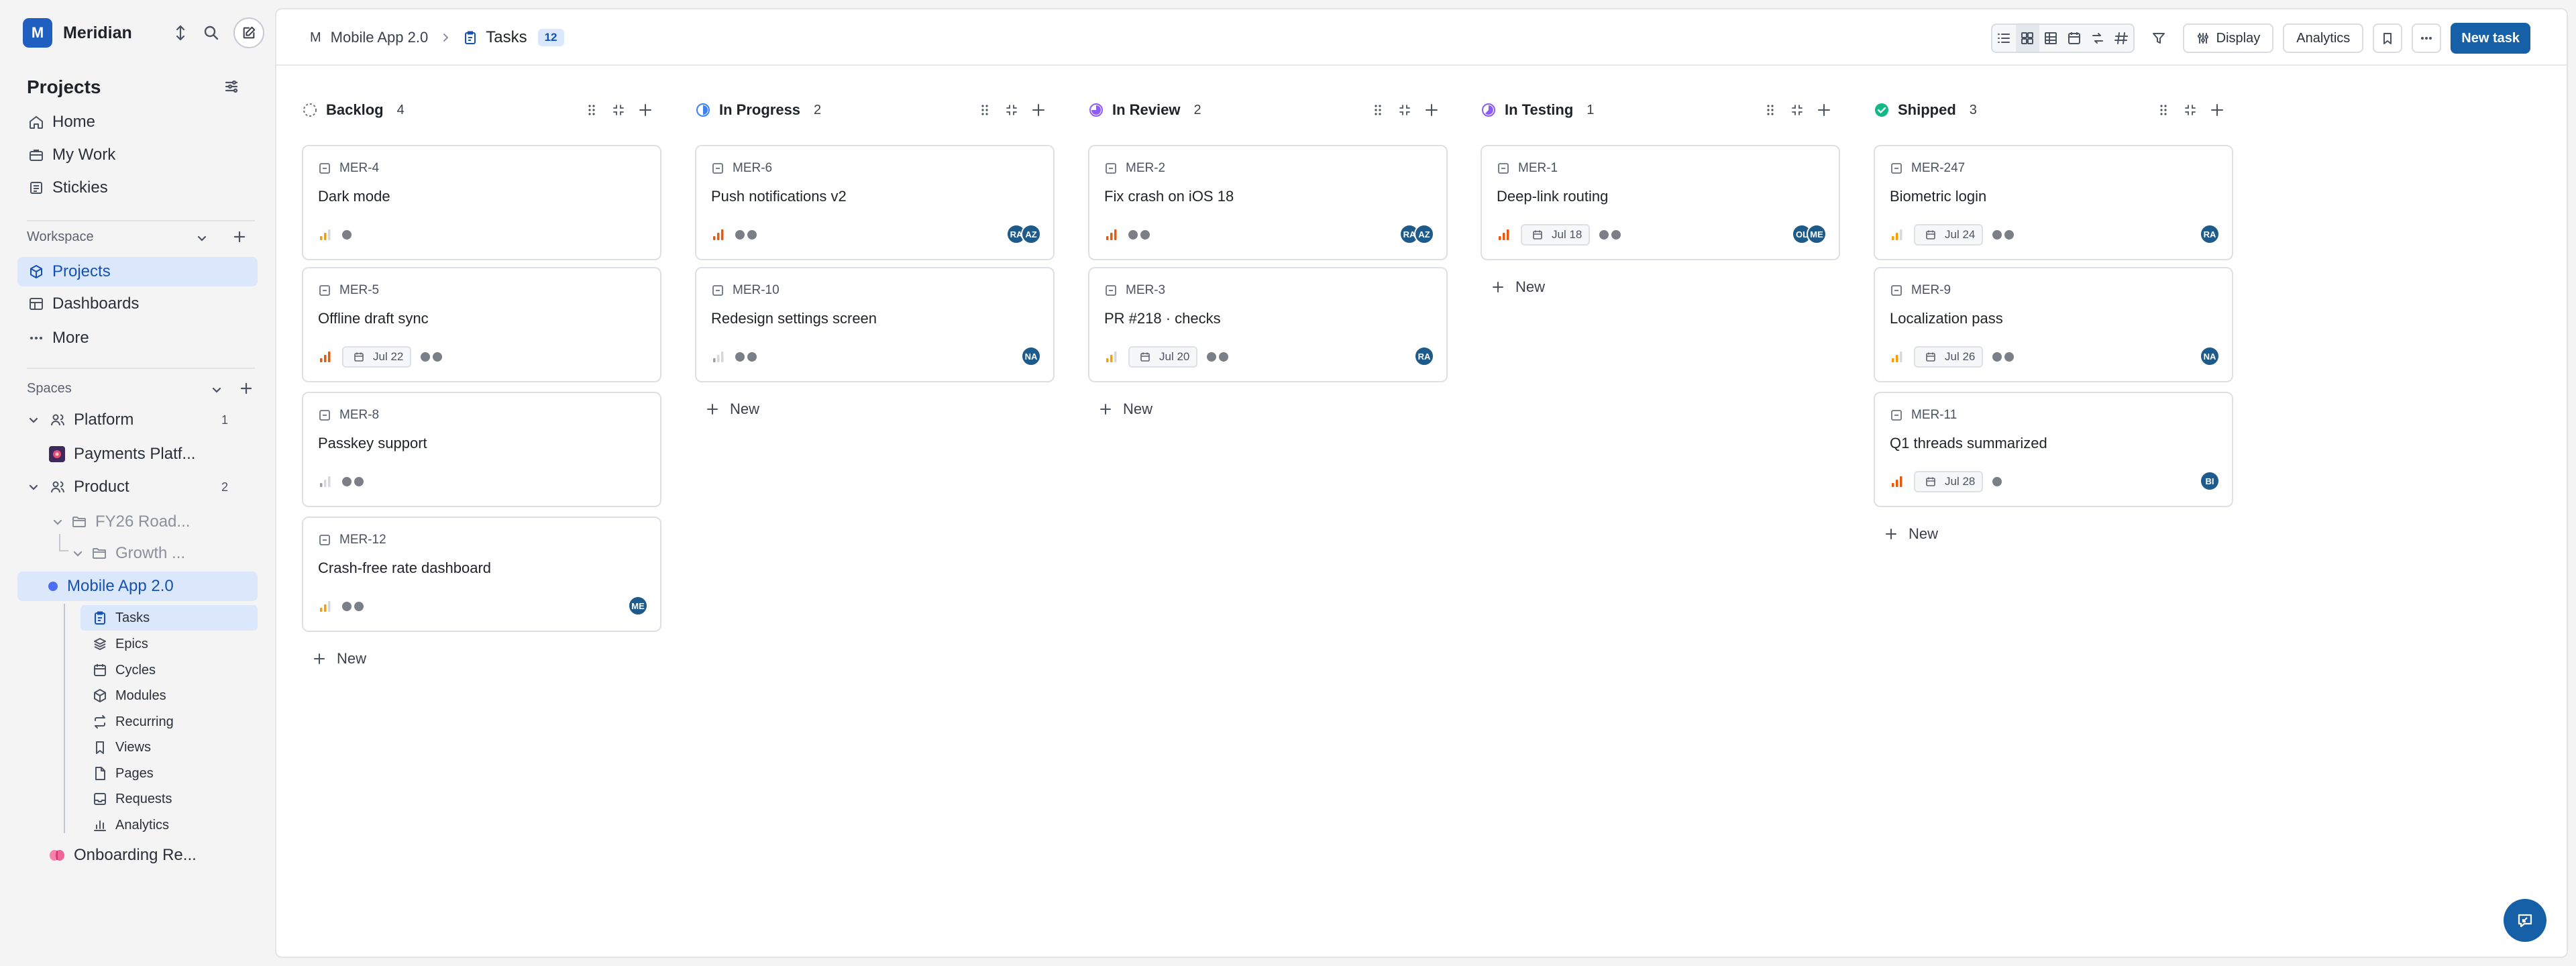  I want to click on compose-button, so click(248, 32).